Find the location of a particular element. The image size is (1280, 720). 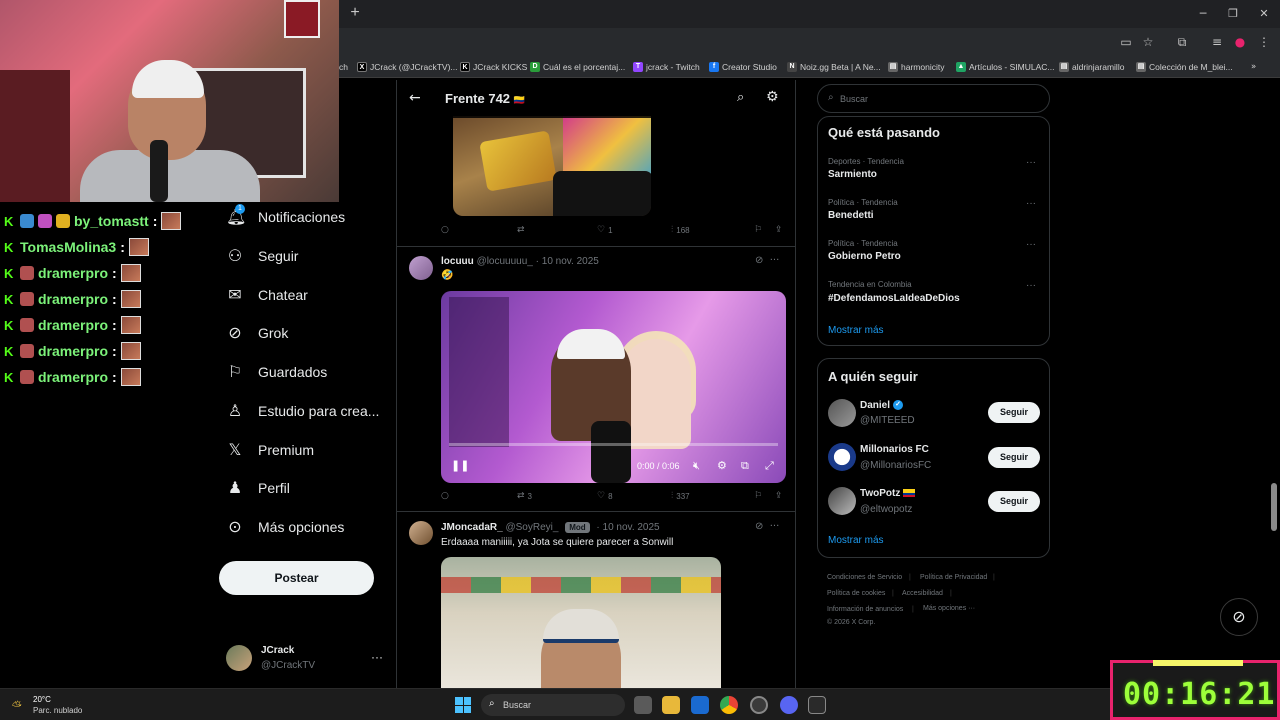

back-arrow-icon: ← is located at coordinates (415, 98).